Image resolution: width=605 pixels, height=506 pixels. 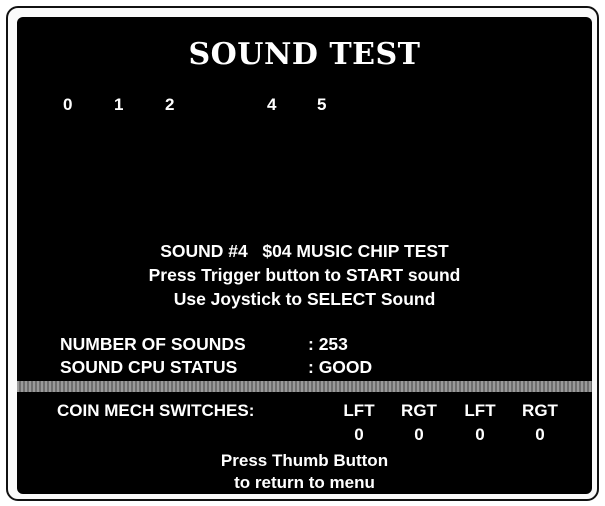 I want to click on coin-mech-label: COIN MECH SWITCHES:, so click(x=156, y=410).